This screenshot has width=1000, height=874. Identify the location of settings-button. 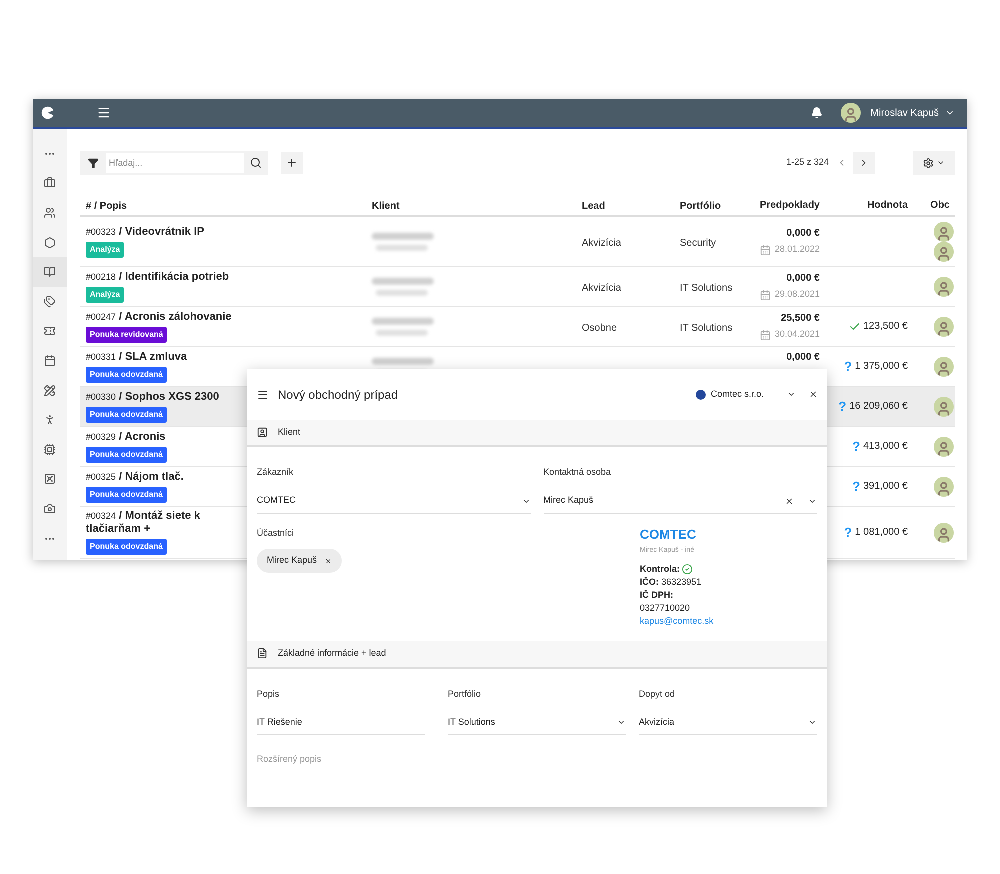
(934, 163).